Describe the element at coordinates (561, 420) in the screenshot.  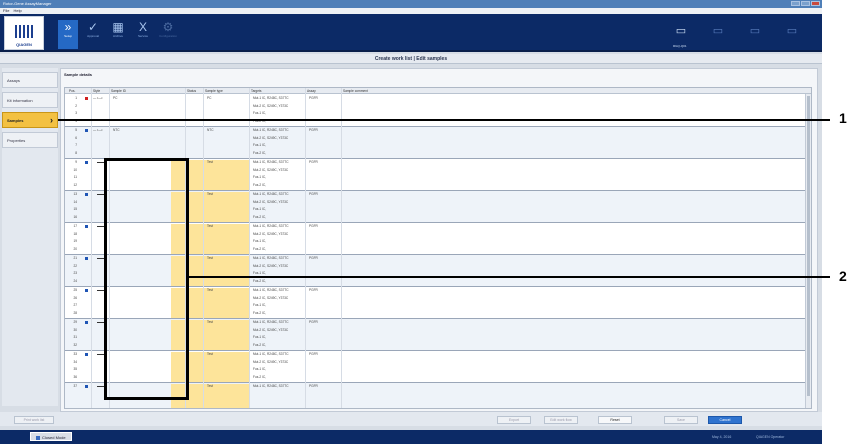
I see `edit-work-flow-button: Edit work flow` at that location.